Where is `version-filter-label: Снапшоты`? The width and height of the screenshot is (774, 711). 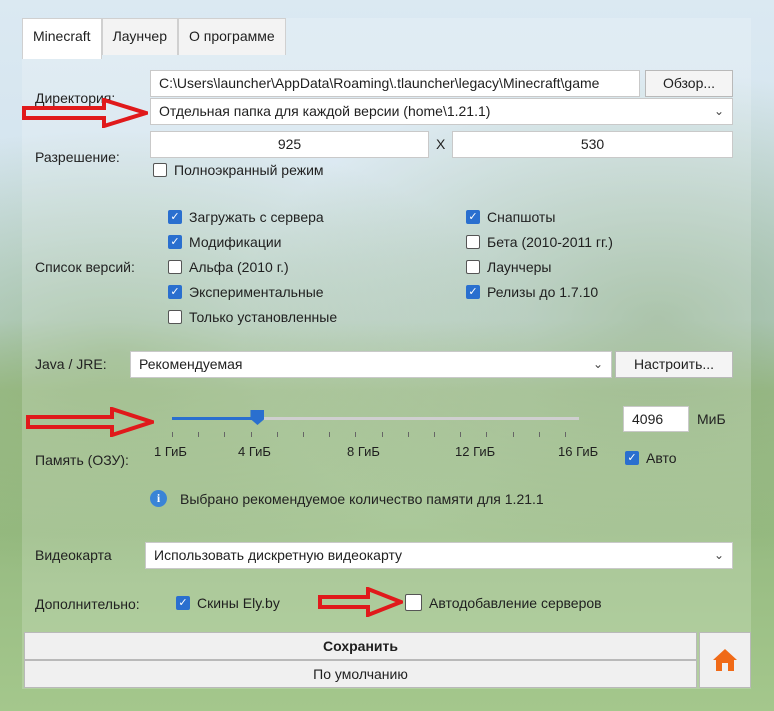 version-filter-label: Снапшоты is located at coordinates (521, 217).